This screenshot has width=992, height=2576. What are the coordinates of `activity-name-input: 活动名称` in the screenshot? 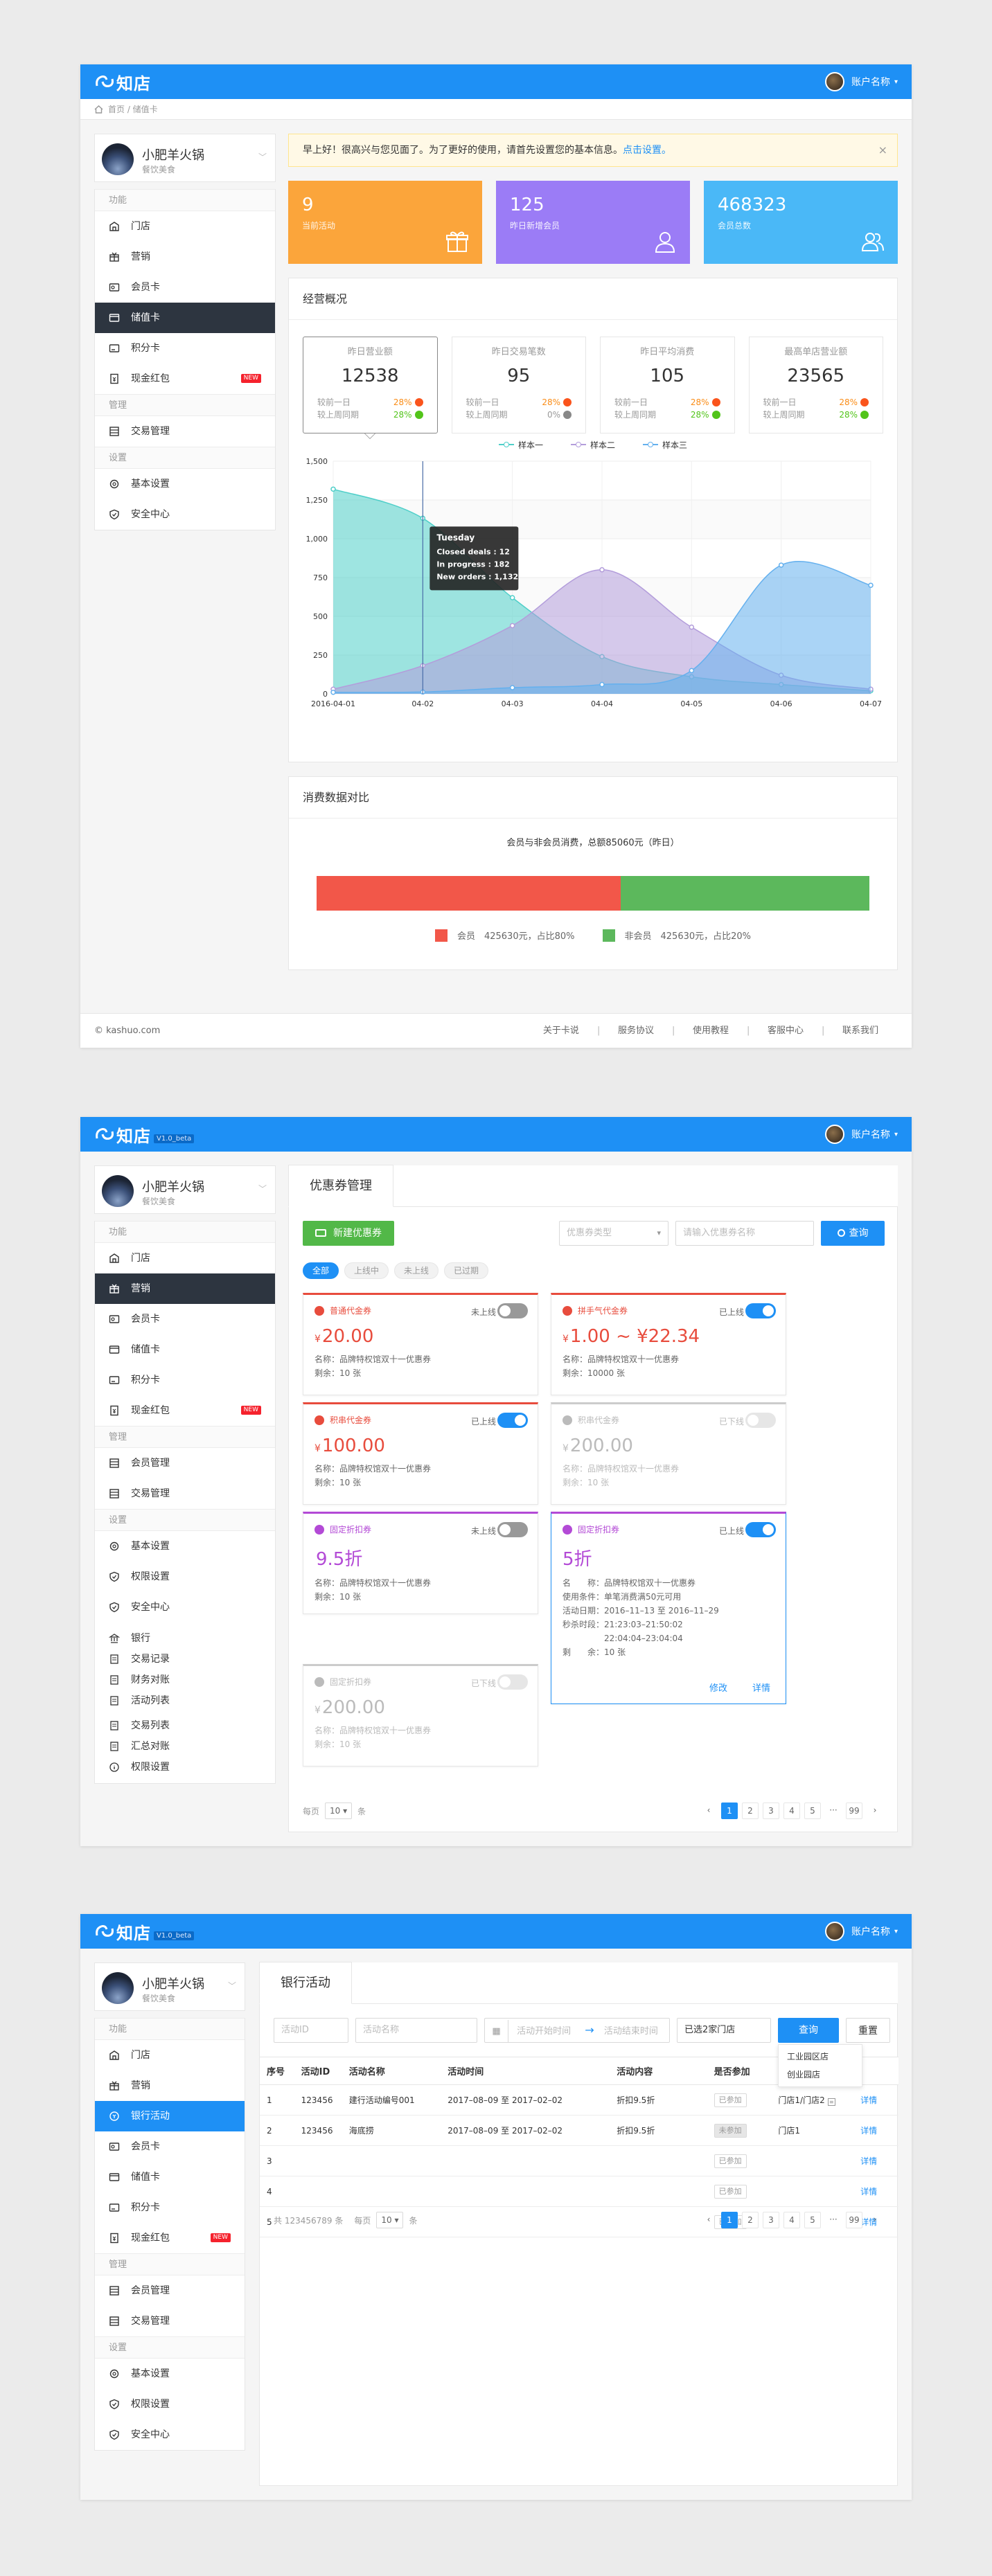 It's located at (416, 2030).